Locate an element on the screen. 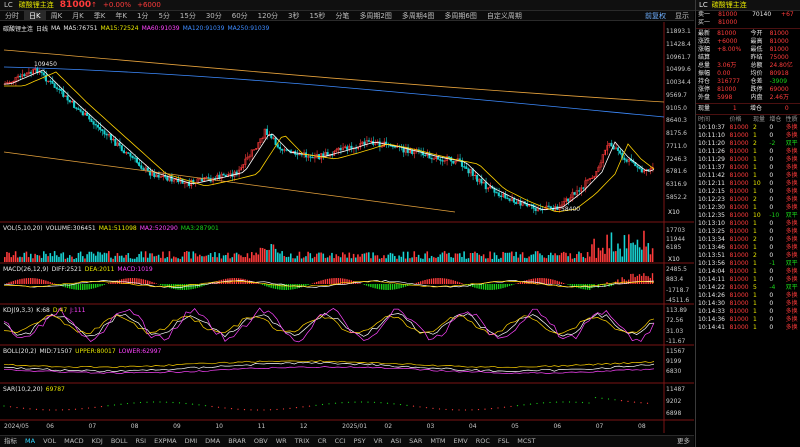  tick-row: 10:13:51 81000 2 0 多换 is located at coordinates (748, 256).